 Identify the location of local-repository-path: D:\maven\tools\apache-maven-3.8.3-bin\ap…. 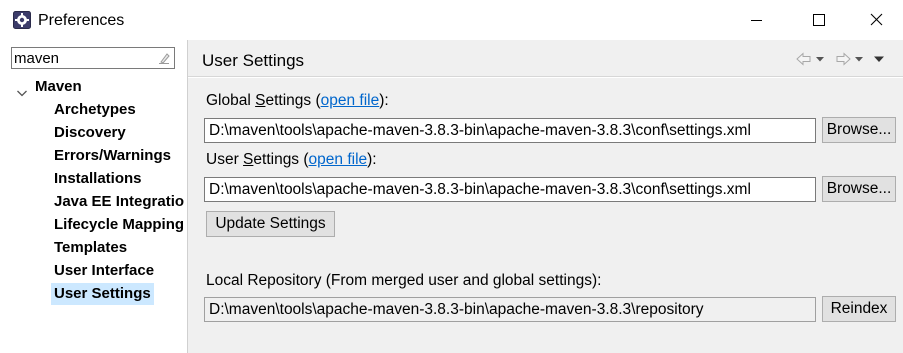
(510, 309).